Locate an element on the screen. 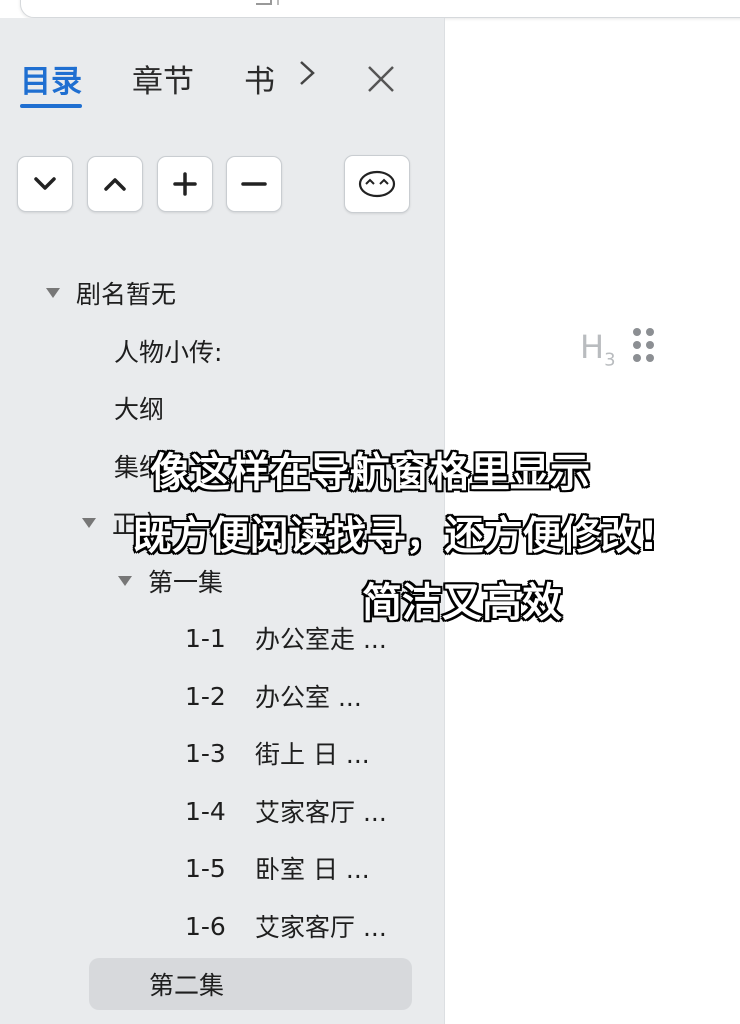  toolbar-divider is located at coordinates (278, 2).